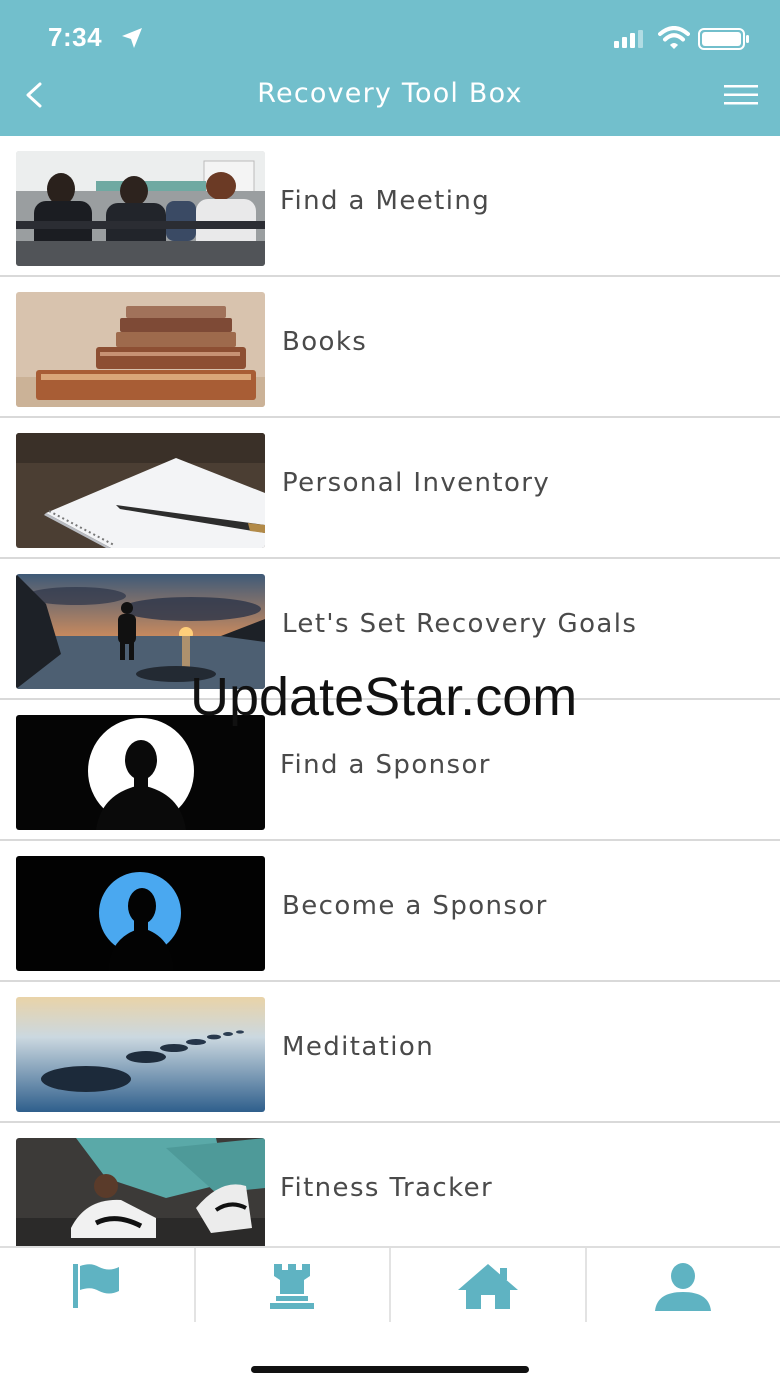  I want to click on list-item-find-a-meeting: Find a Meeting, so click(390, 206).